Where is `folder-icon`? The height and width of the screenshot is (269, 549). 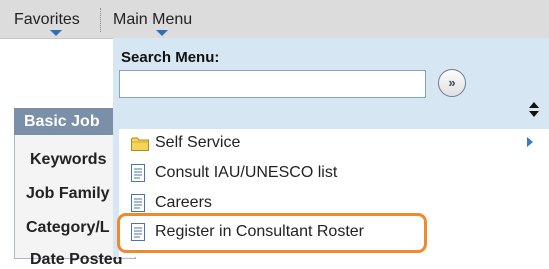
folder-icon is located at coordinates (140, 144).